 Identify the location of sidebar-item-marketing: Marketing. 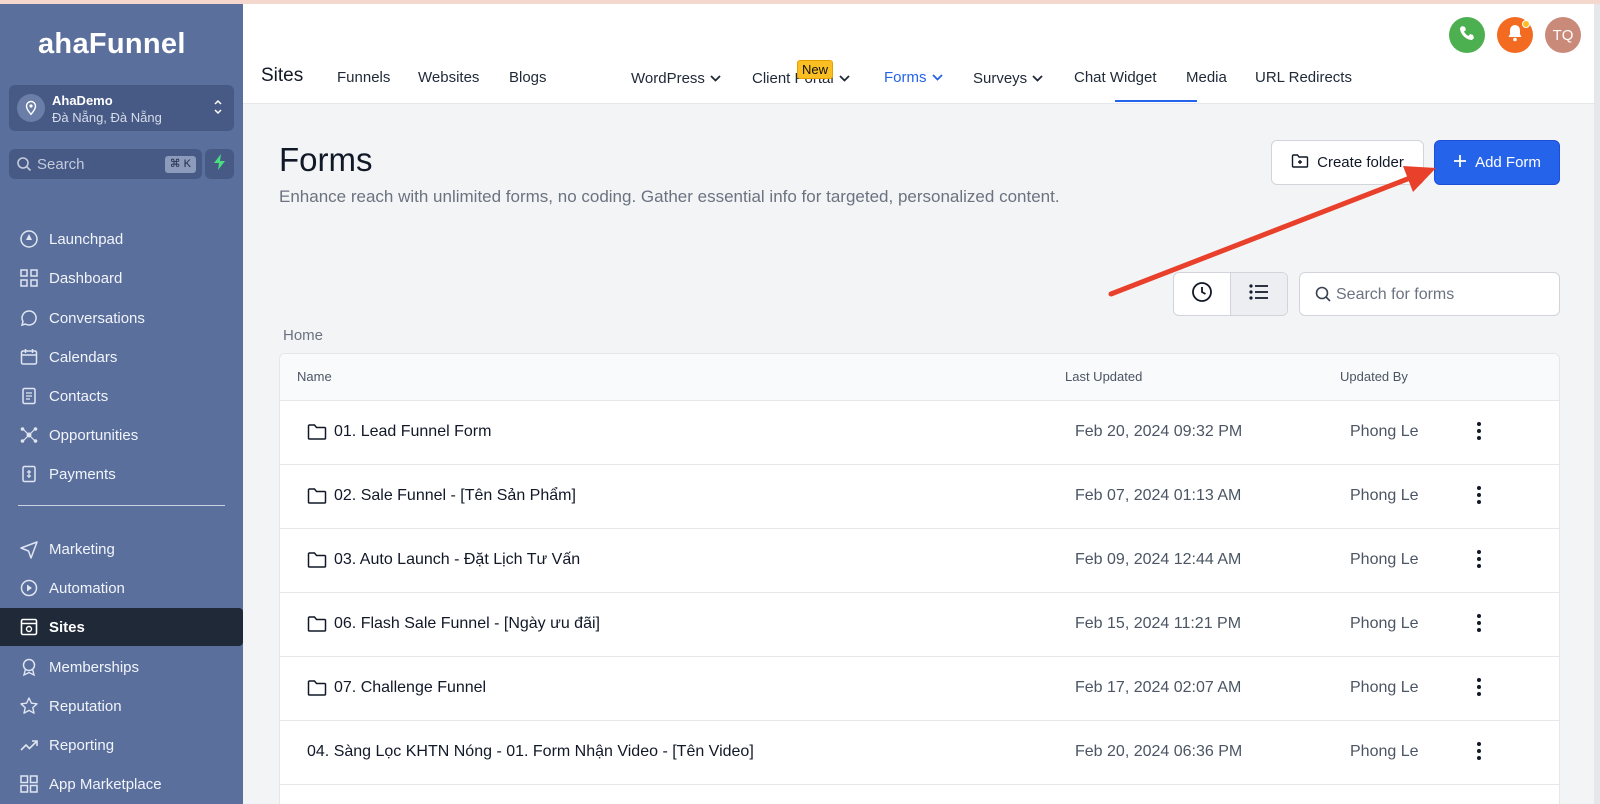
(121, 549).